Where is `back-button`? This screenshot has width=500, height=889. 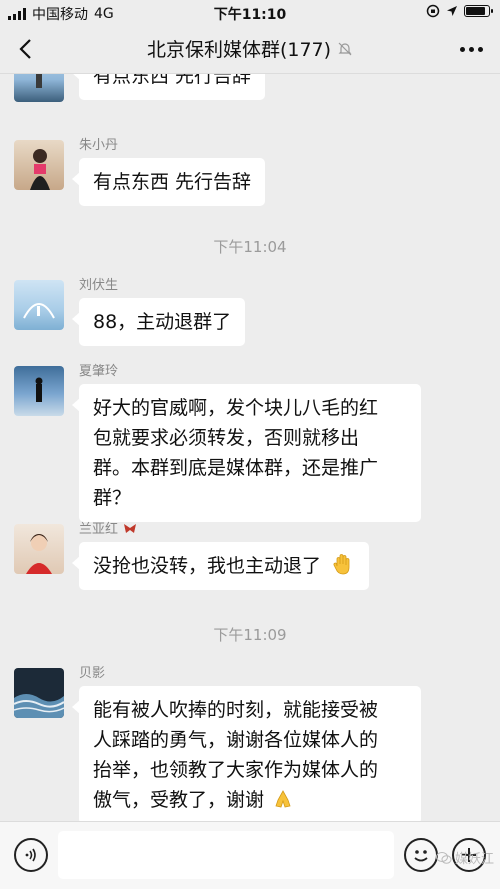 back-button is located at coordinates (25, 49).